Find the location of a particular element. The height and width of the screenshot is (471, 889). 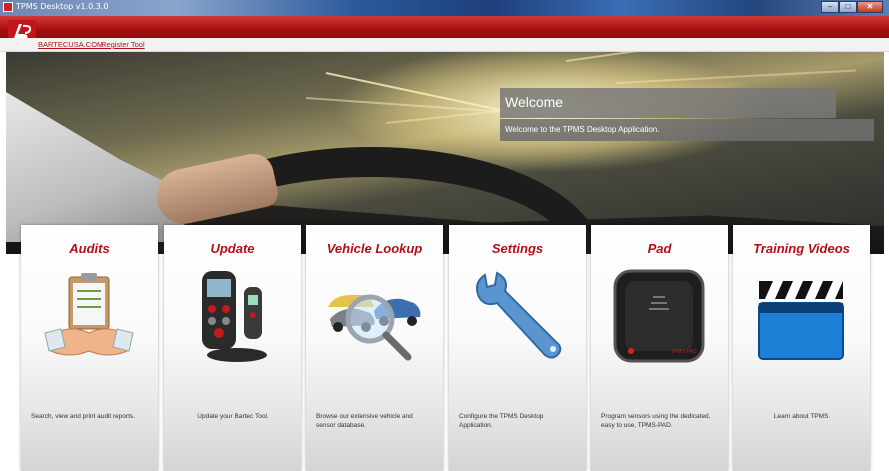

link-bar: BARTECUSA.COM Register Tool is located at coordinates (444, 45).